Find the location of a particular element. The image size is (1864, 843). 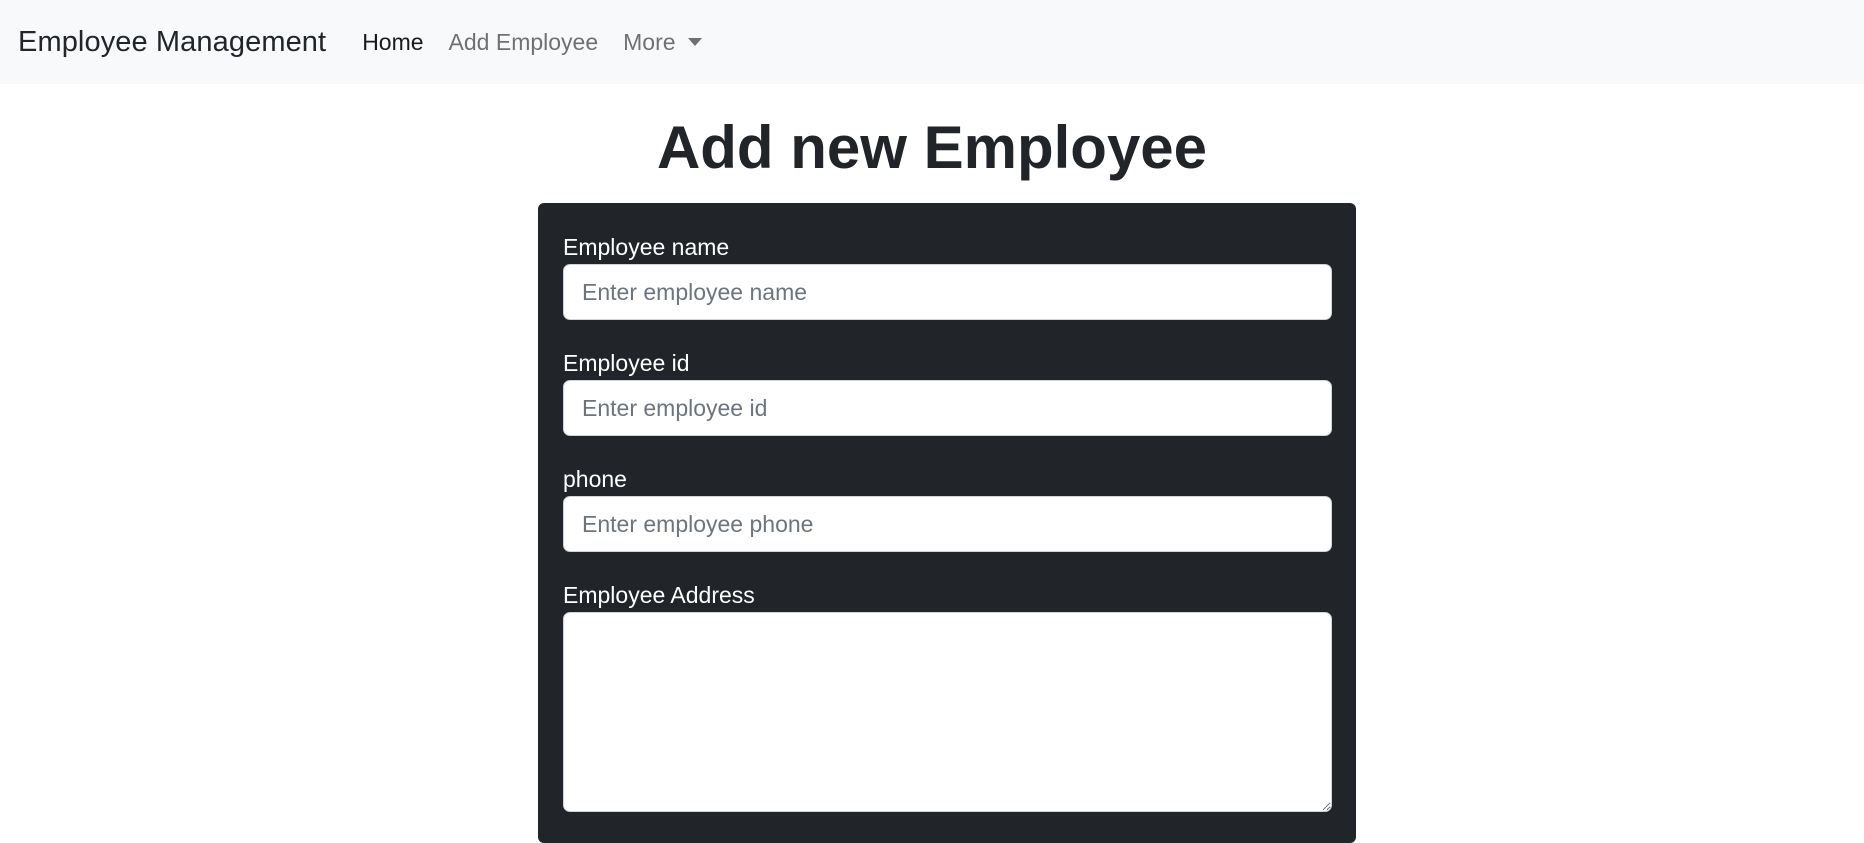

employee-address-textarea is located at coordinates (947, 712).